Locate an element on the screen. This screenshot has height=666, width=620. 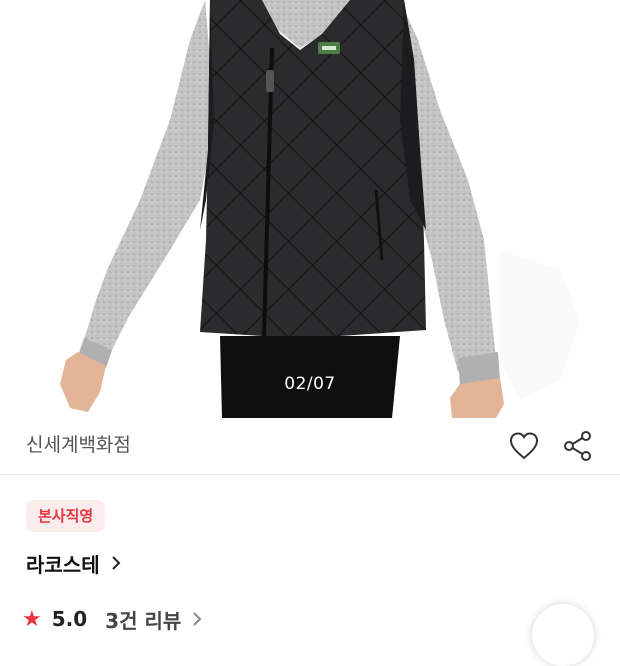
brand-link: 라코스테 is located at coordinates (74, 563).